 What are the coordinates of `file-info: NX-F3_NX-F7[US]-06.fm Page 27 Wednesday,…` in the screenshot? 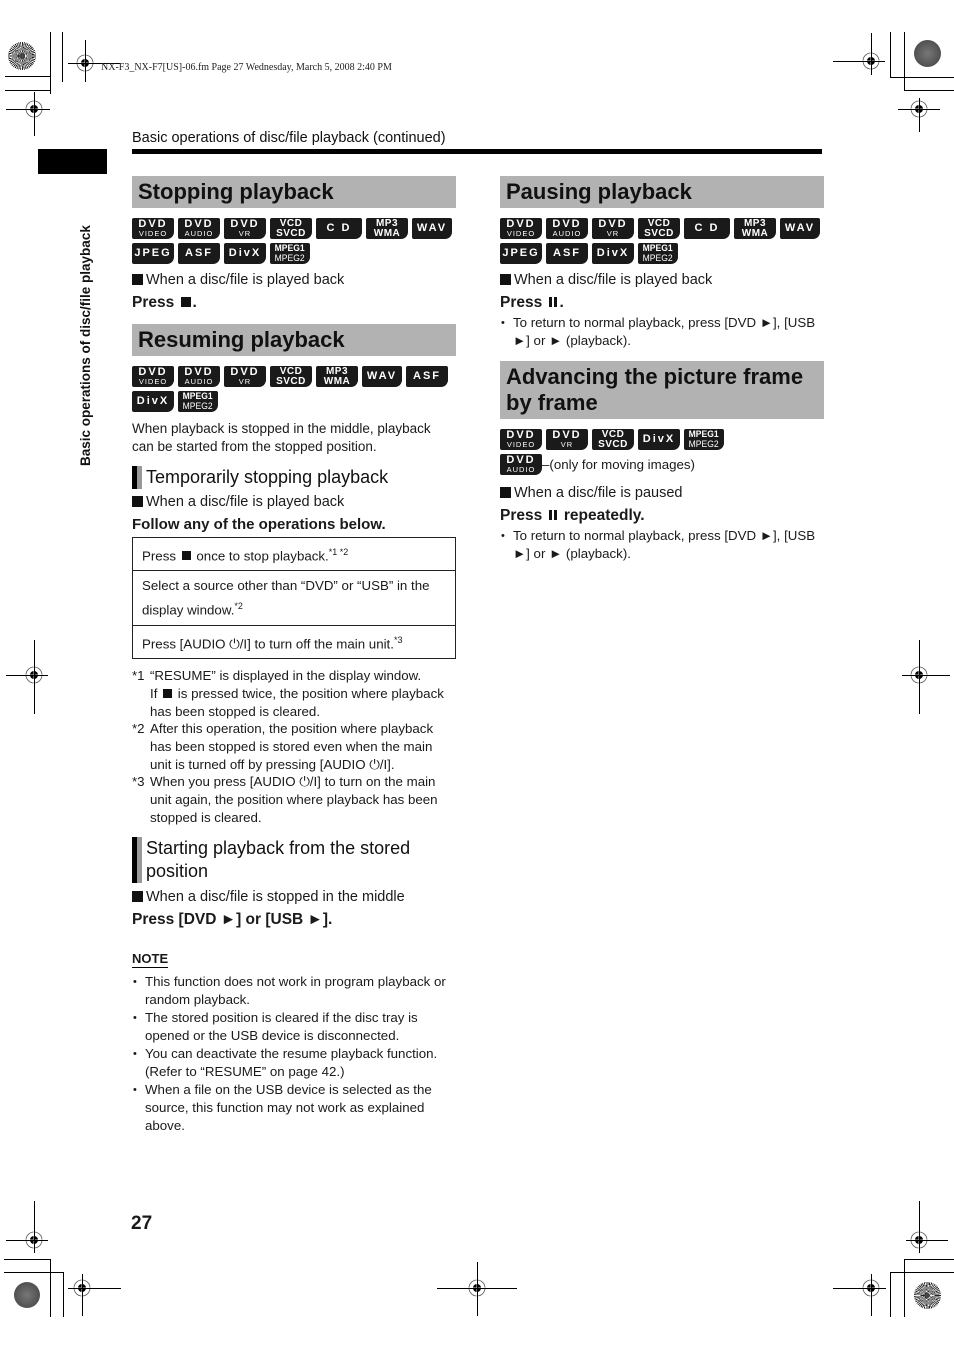 It's located at (246, 67).